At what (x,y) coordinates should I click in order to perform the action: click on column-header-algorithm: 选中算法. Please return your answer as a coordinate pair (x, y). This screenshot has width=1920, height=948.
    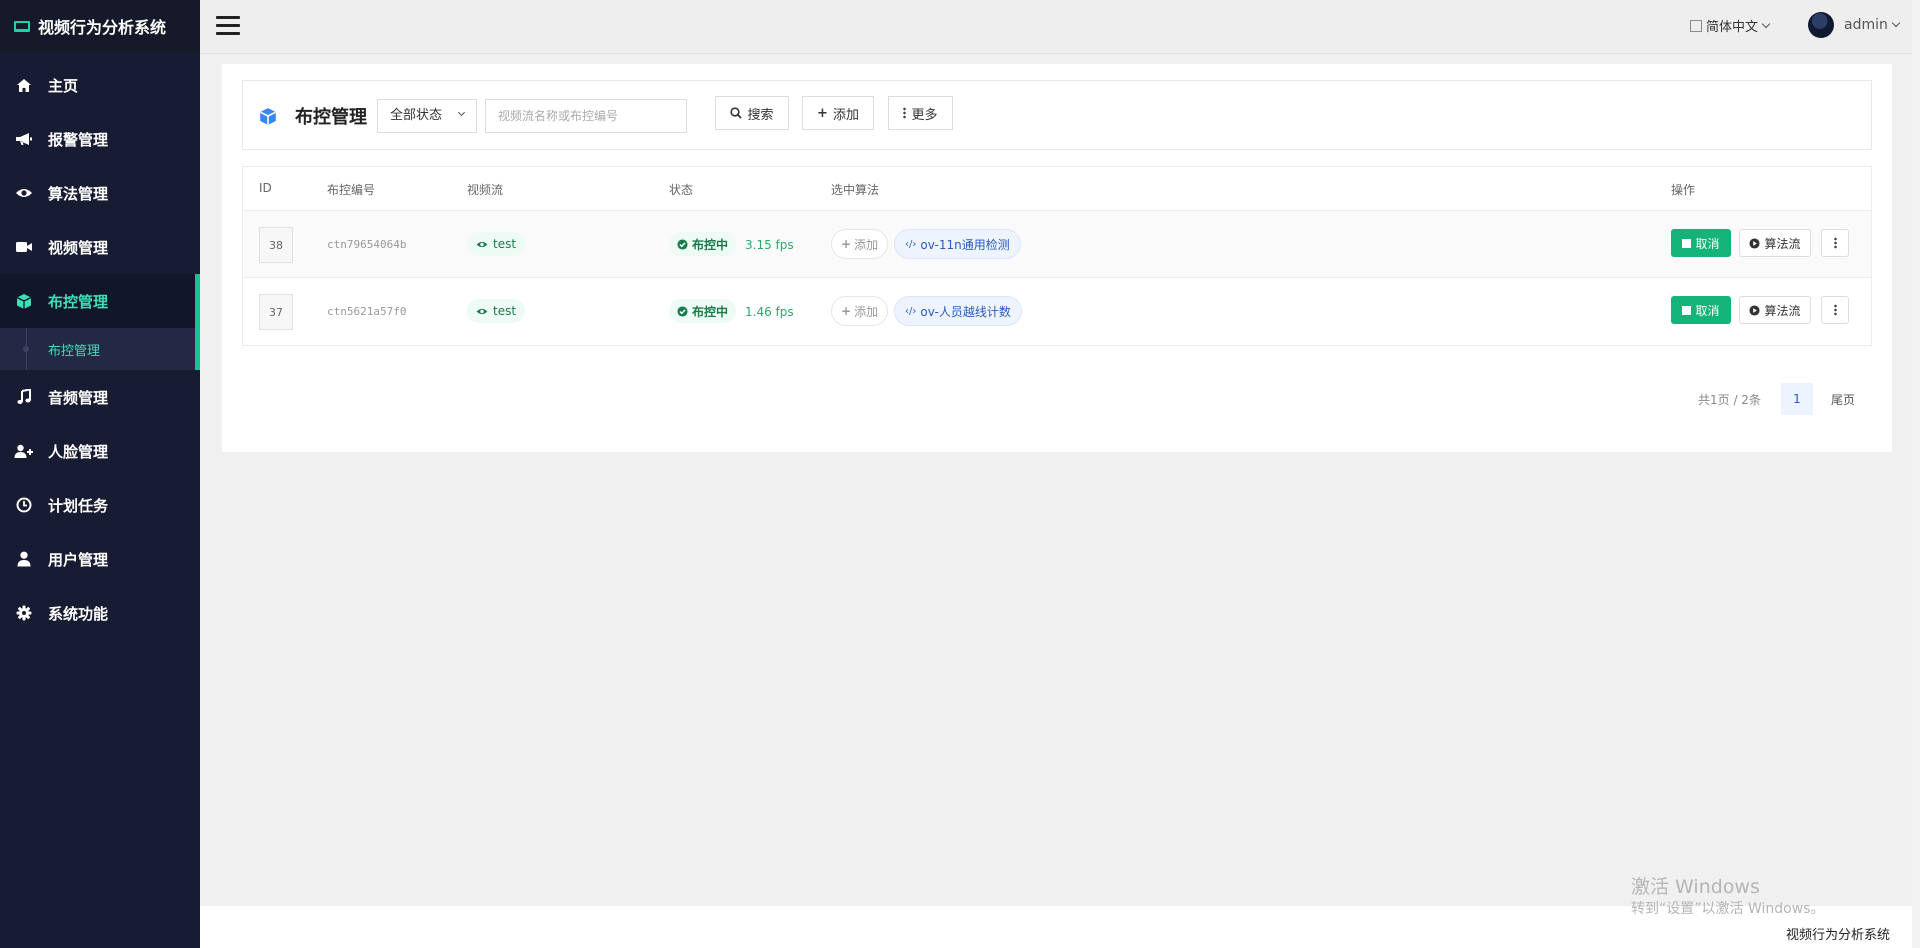
    Looking at the image, I should click on (855, 190).